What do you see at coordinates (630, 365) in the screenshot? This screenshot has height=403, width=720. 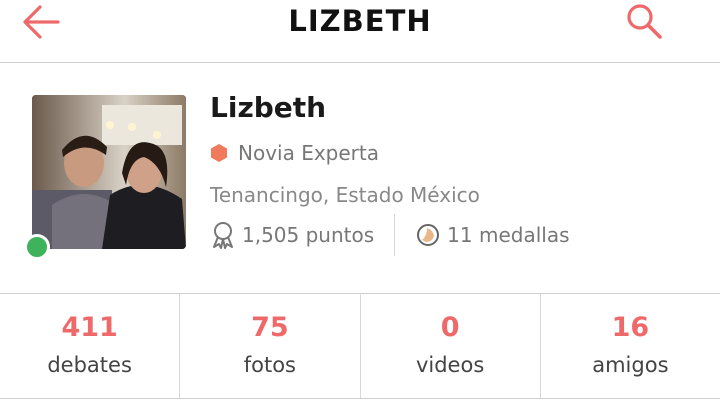 I see `counter-label: amigos` at bounding box center [630, 365].